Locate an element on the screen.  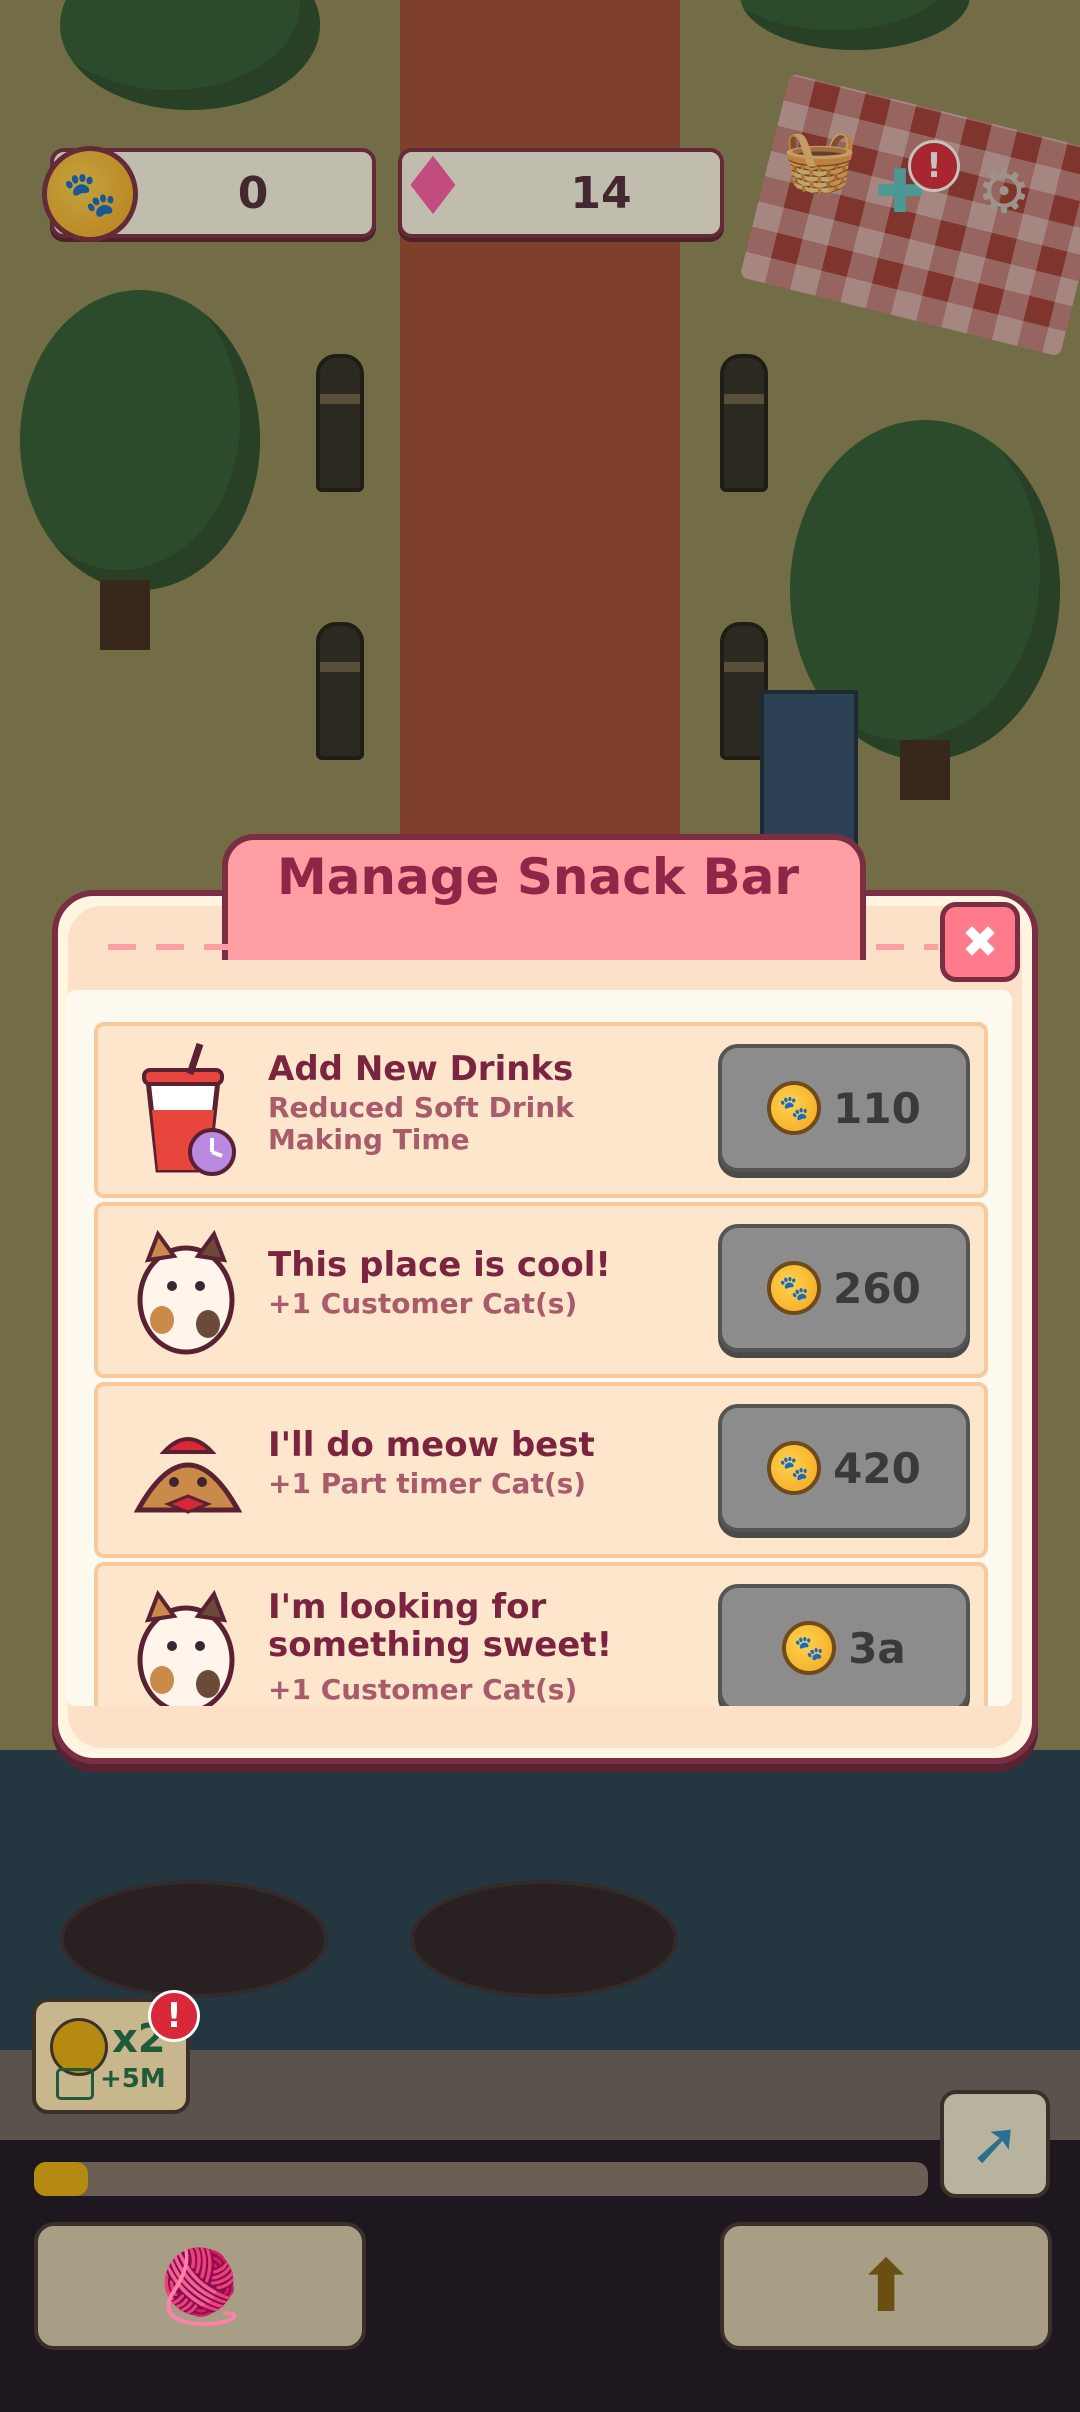
arrow-up-right-icon: ➚ is located at coordinates (995, 2144).